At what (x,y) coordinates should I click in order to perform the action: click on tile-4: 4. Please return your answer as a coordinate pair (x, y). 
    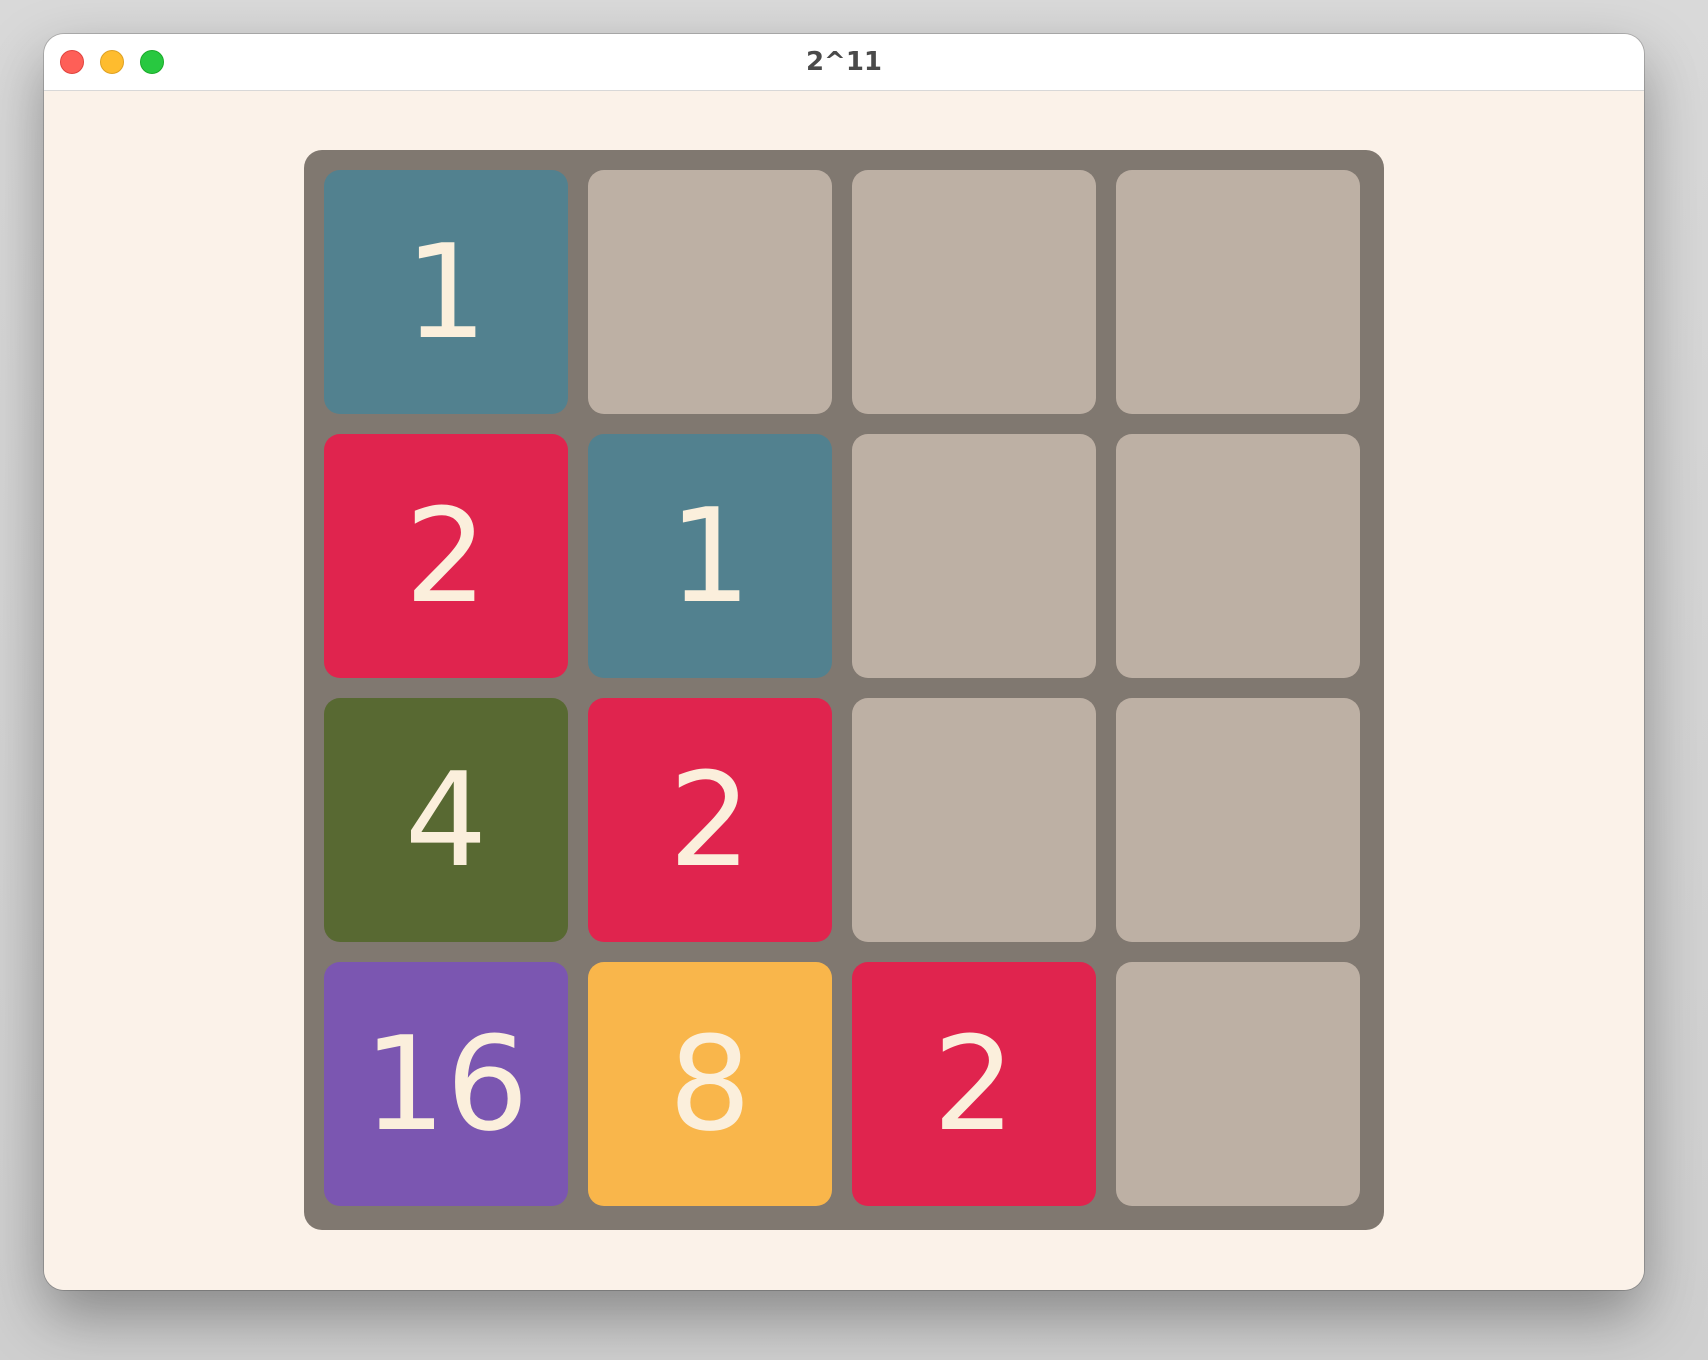
    Looking at the image, I should click on (446, 820).